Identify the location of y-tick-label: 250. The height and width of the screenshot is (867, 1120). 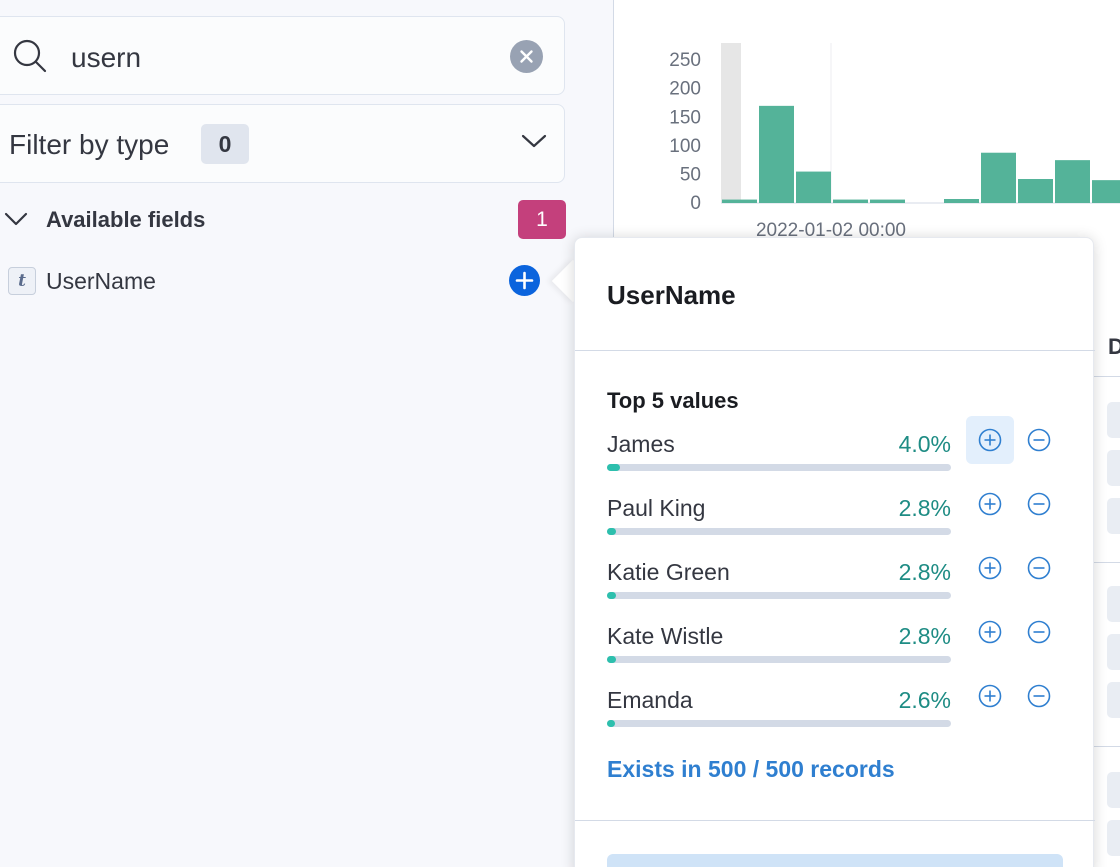
(685, 60).